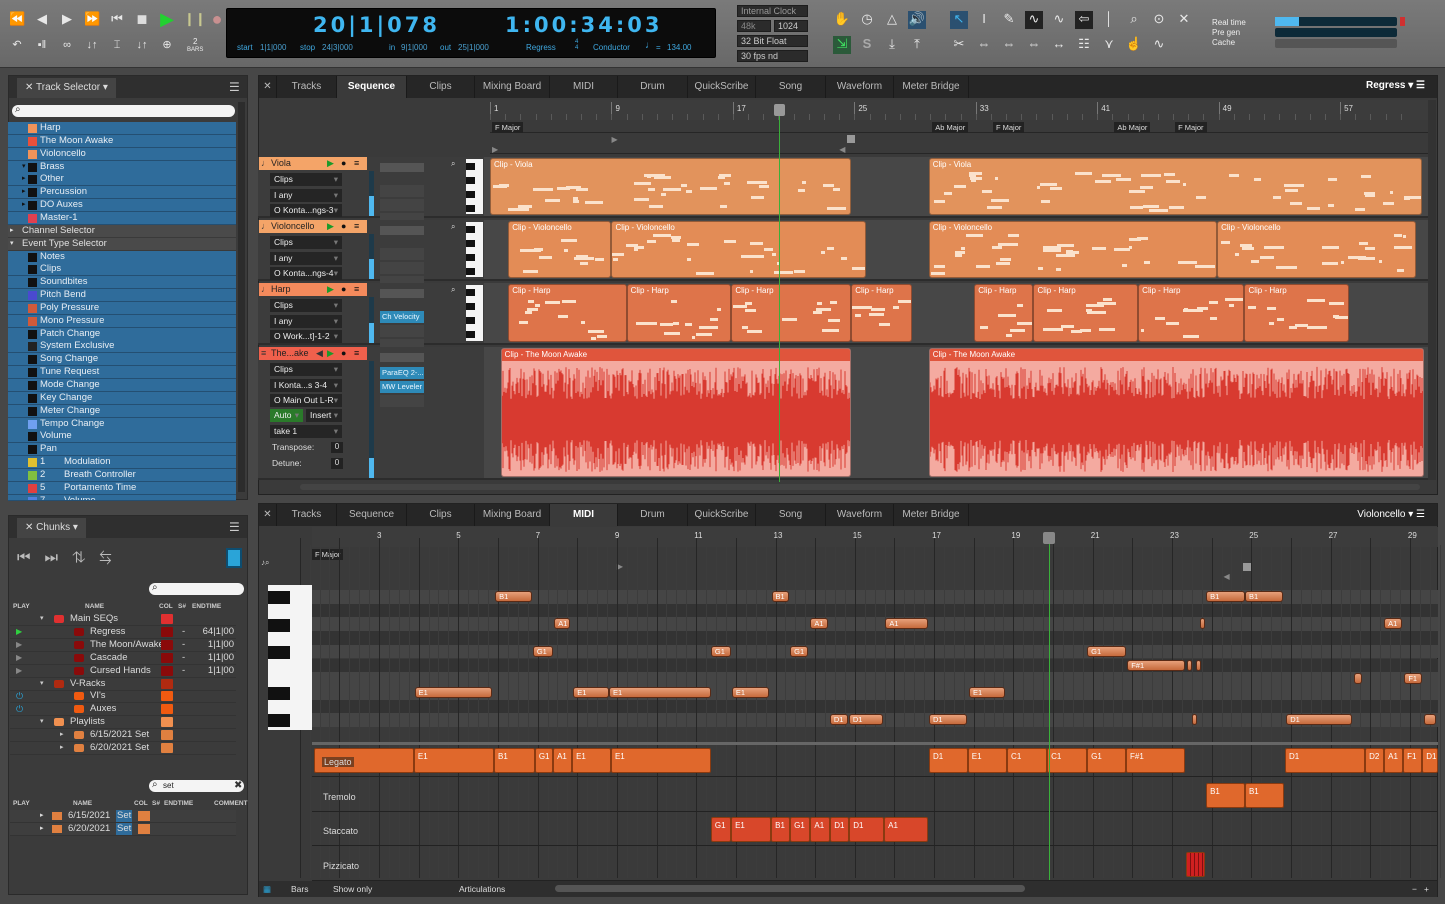 Image resolution: width=1445 pixels, height=904 pixels. What do you see at coordinates (865, 720) in the screenshot?
I see `midi-note: D1` at bounding box center [865, 720].